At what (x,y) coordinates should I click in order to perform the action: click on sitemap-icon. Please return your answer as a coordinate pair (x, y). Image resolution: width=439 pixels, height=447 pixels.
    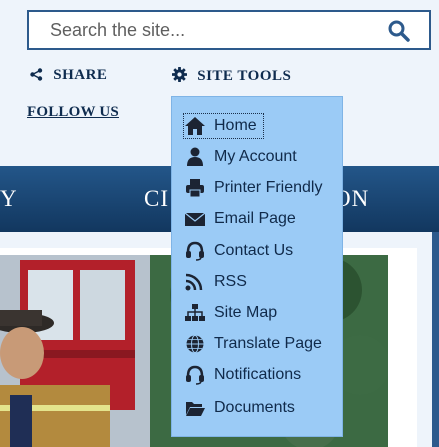
    Looking at the image, I should click on (195, 312).